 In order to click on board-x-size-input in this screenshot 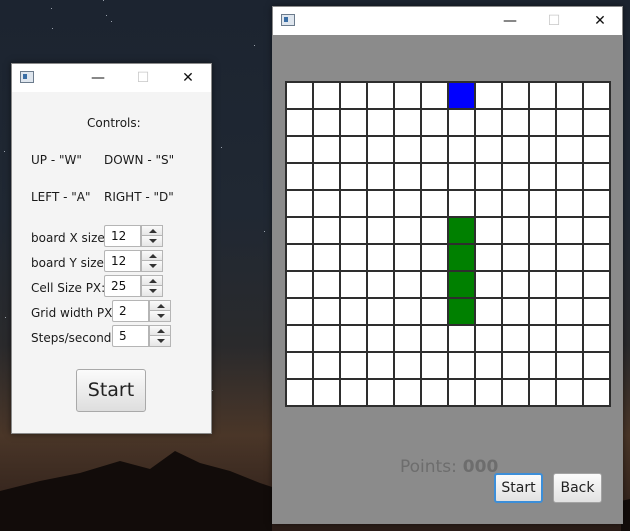, I will do `click(122, 236)`.